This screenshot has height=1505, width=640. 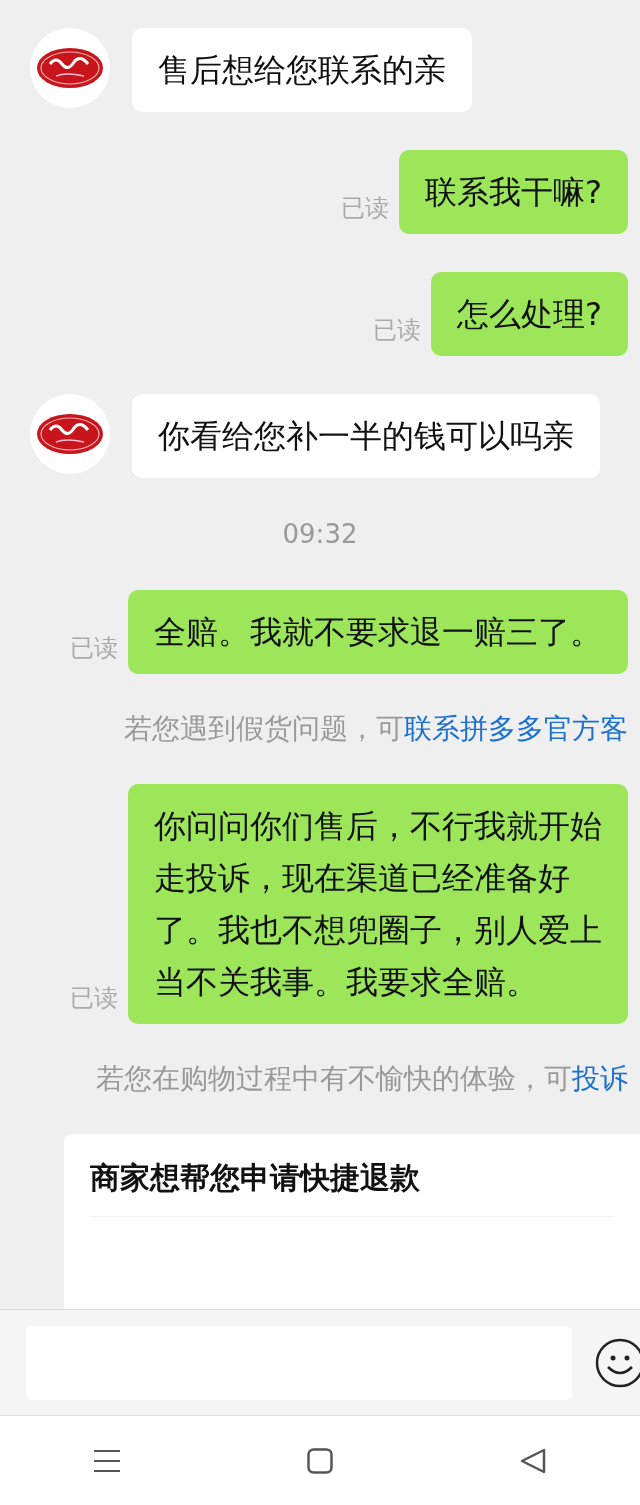 I want to click on message-bubble: 联系我干嘛?, so click(x=513, y=192).